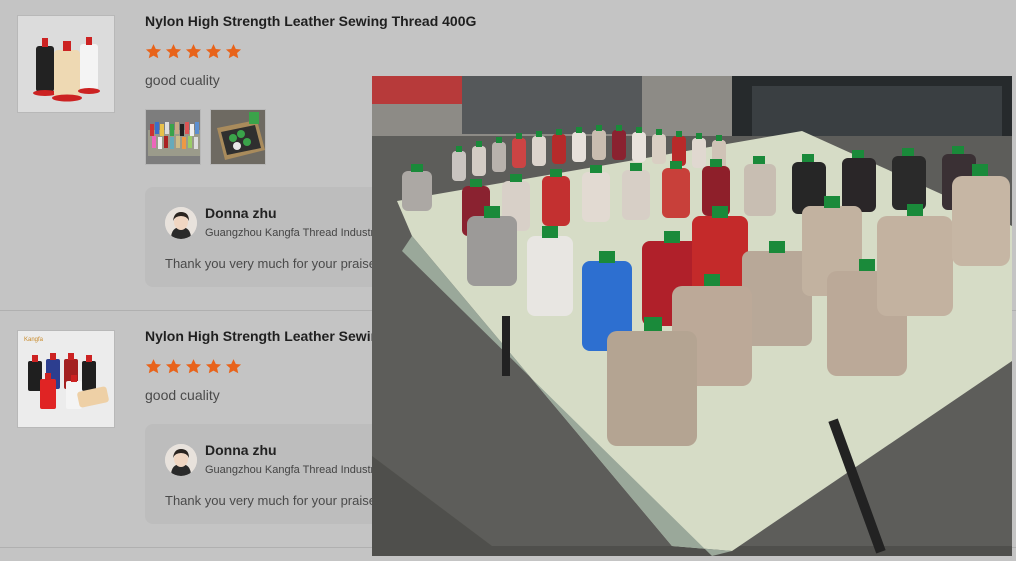 The width and height of the screenshot is (1016, 561). Describe the element at coordinates (238, 137) in the screenshot. I see `review-photo-thread-box` at that location.